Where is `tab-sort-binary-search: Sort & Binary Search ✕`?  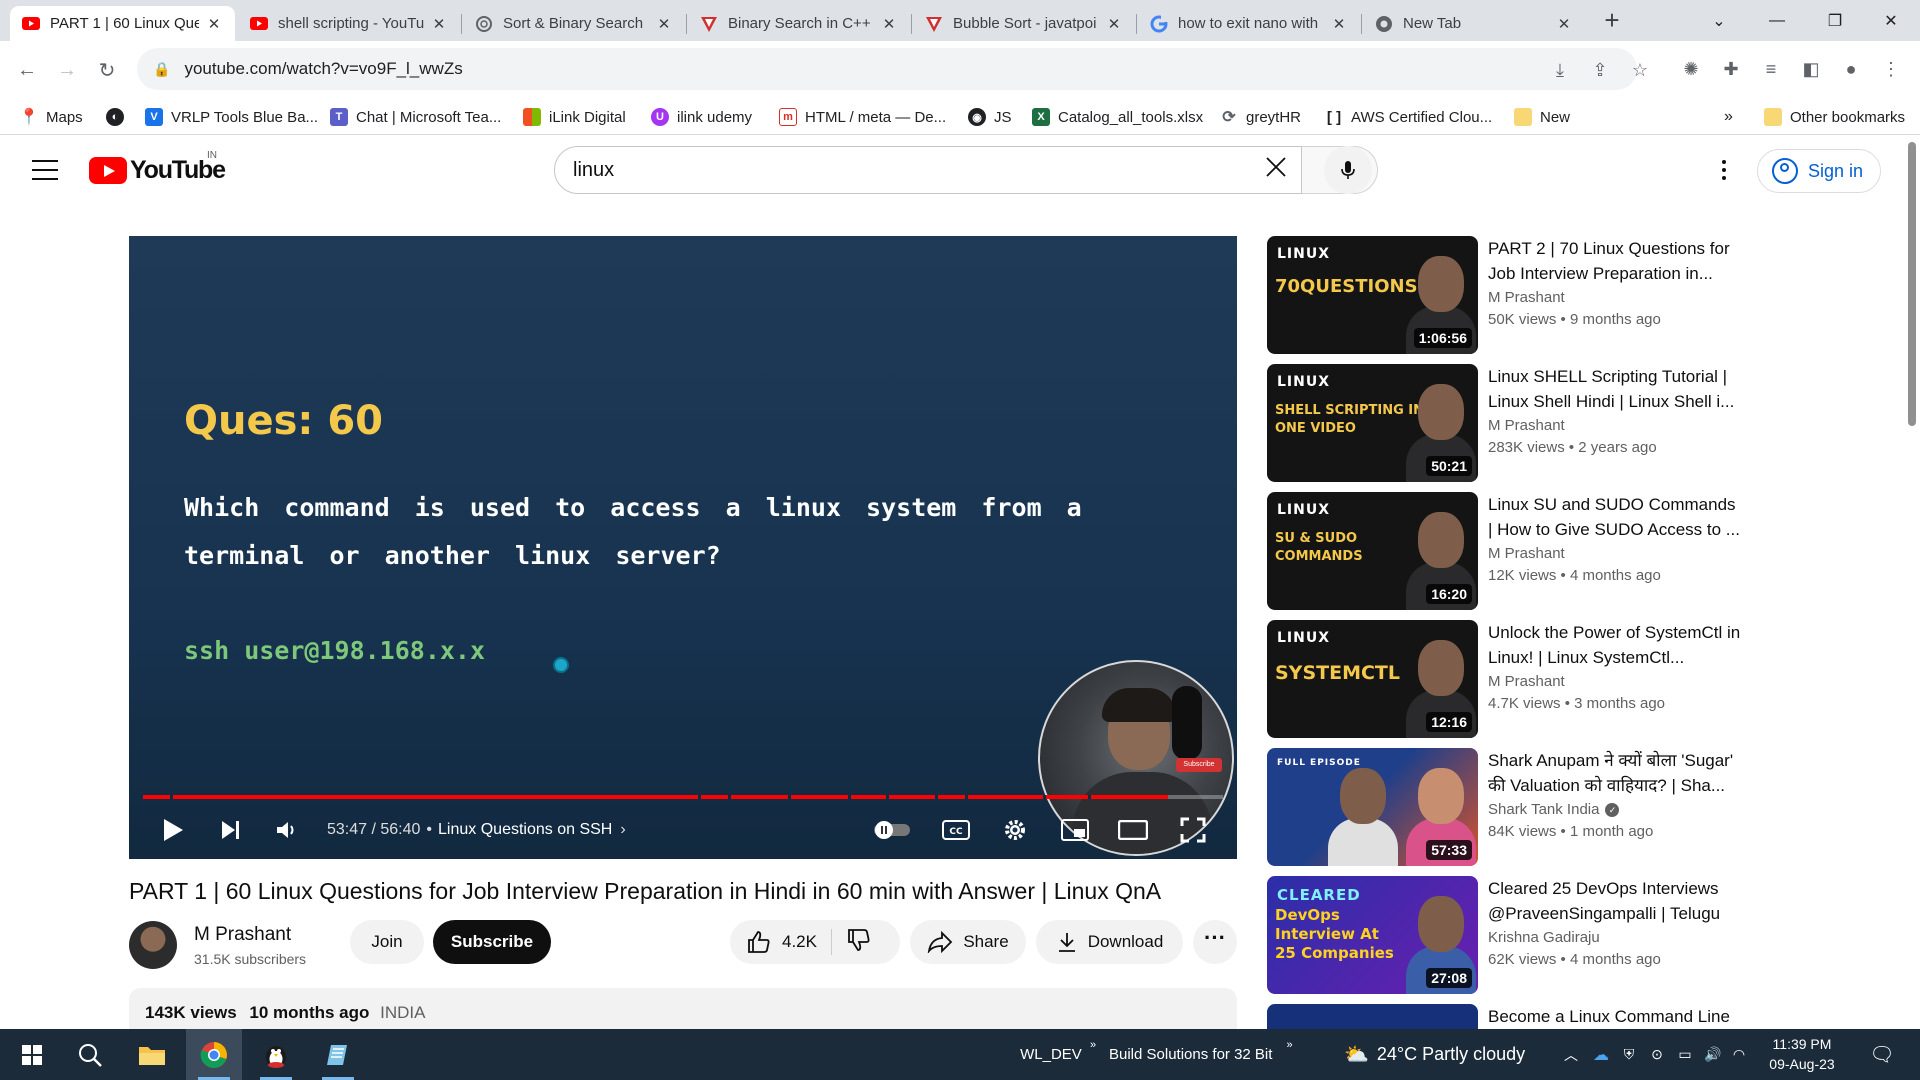
tab-sort-binary-search: Sort & Binary Search ✕ is located at coordinates (574, 23).